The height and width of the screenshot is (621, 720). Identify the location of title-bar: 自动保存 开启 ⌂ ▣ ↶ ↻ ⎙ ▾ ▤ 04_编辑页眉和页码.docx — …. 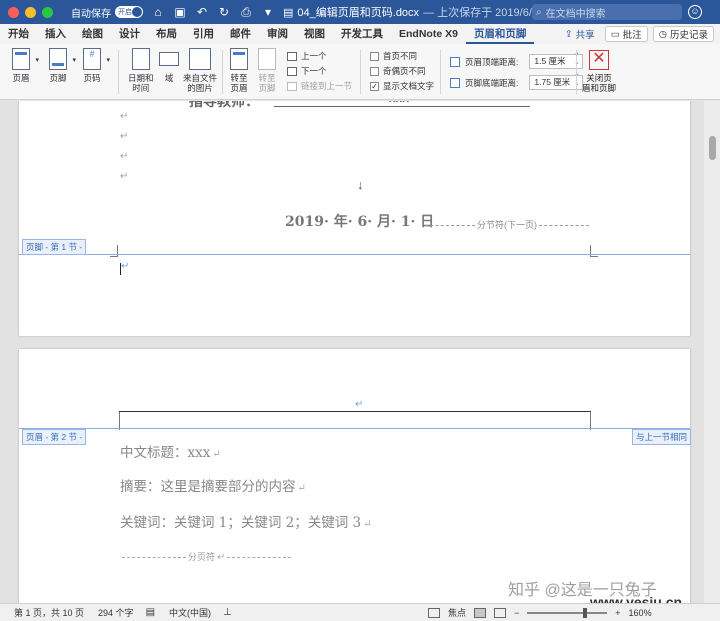
(360, 12).